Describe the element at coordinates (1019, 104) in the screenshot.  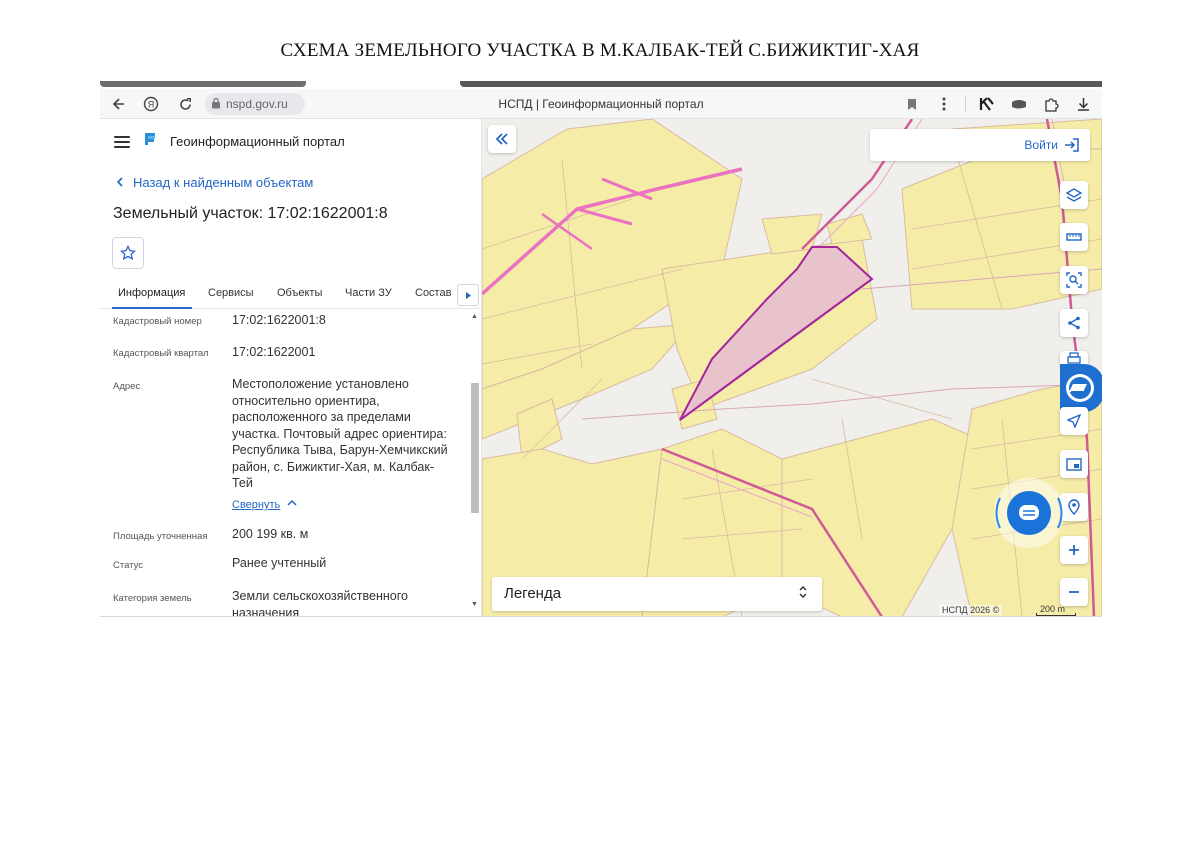
I see `extension-hat-icon` at that location.